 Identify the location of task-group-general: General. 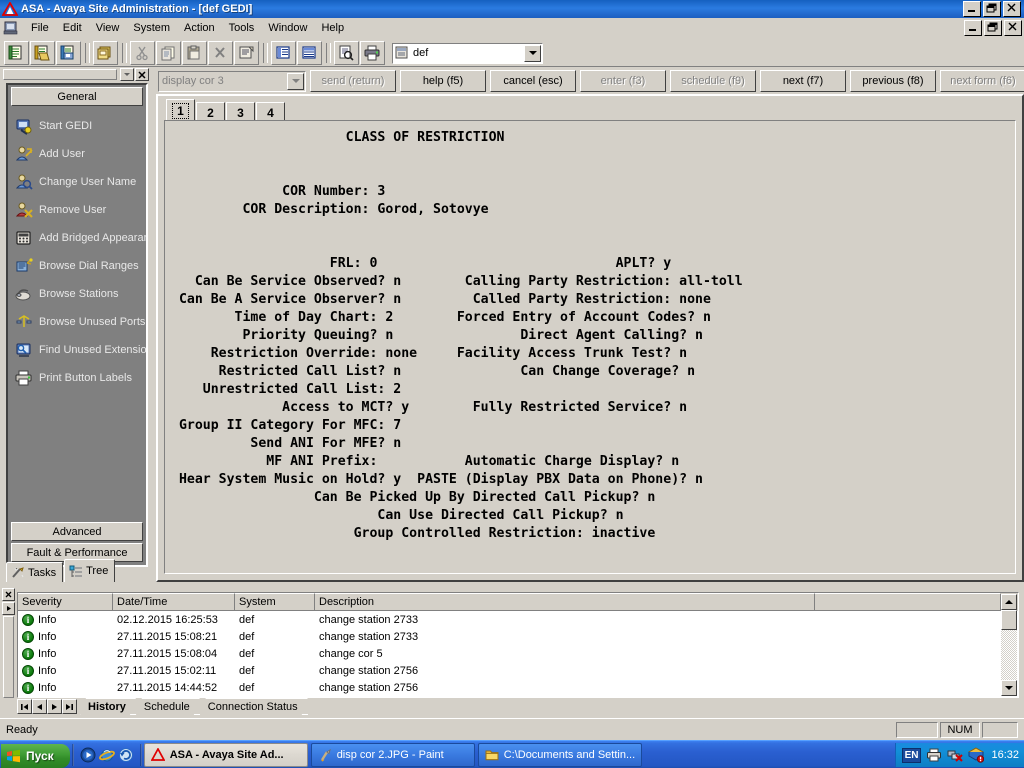
(77, 96).